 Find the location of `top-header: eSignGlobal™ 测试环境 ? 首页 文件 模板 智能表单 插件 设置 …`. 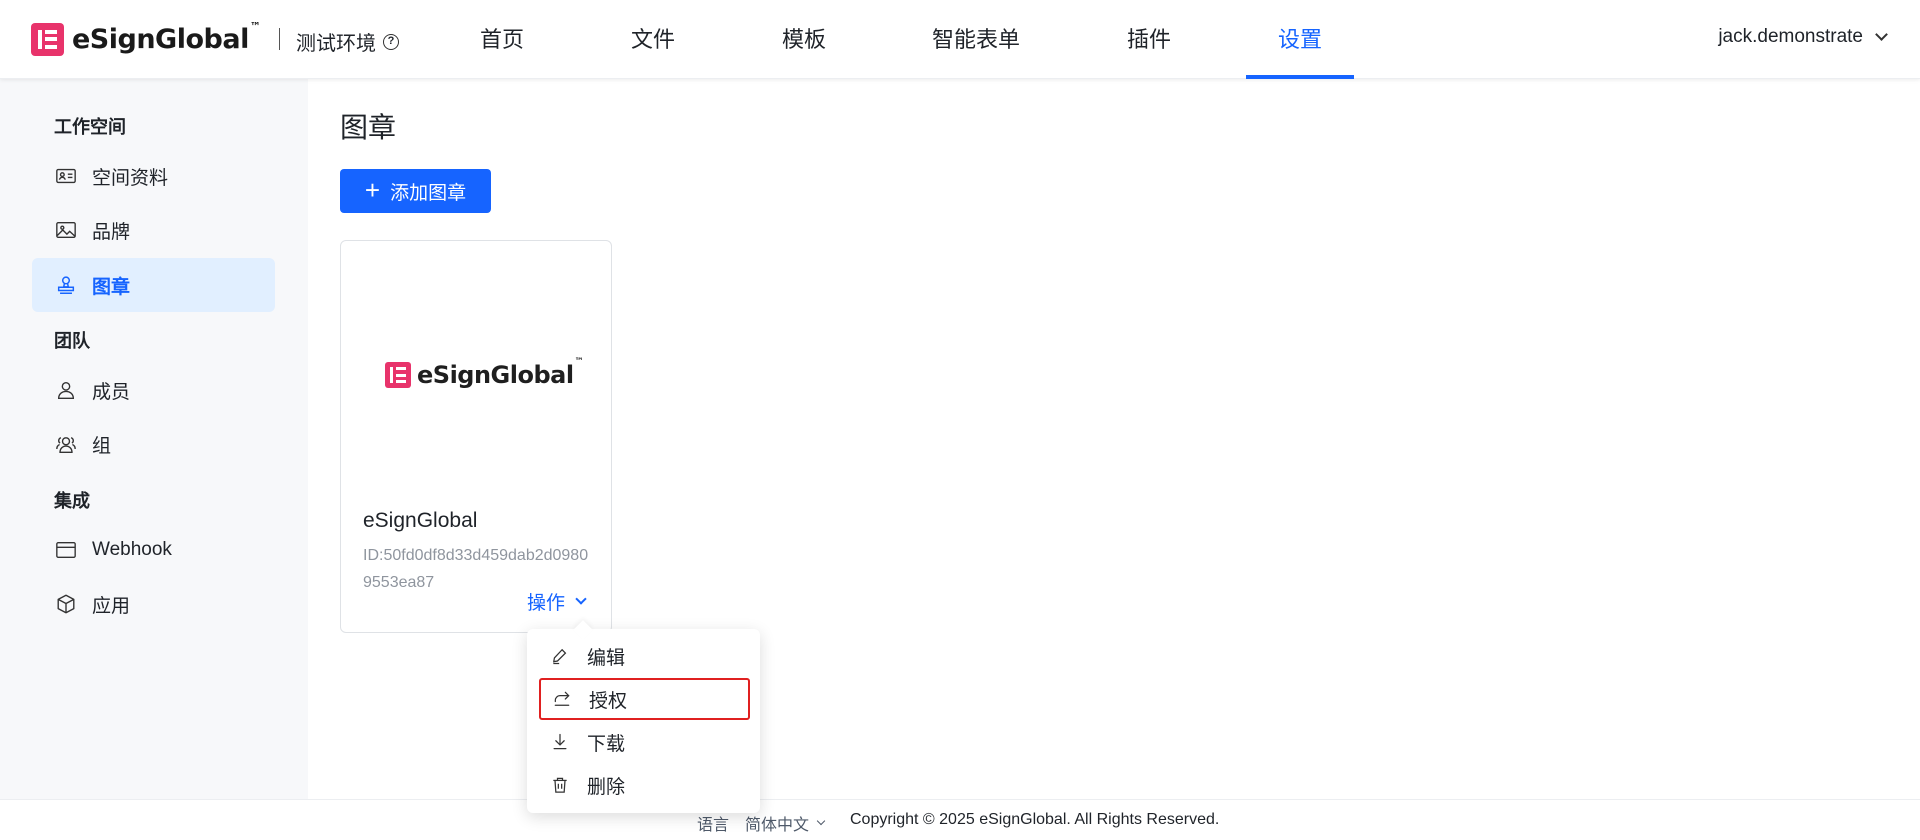

top-header: eSignGlobal™ 测试环境 ? 首页 文件 模板 智能表单 插件 设置 … is located at coordinates (960, 39).